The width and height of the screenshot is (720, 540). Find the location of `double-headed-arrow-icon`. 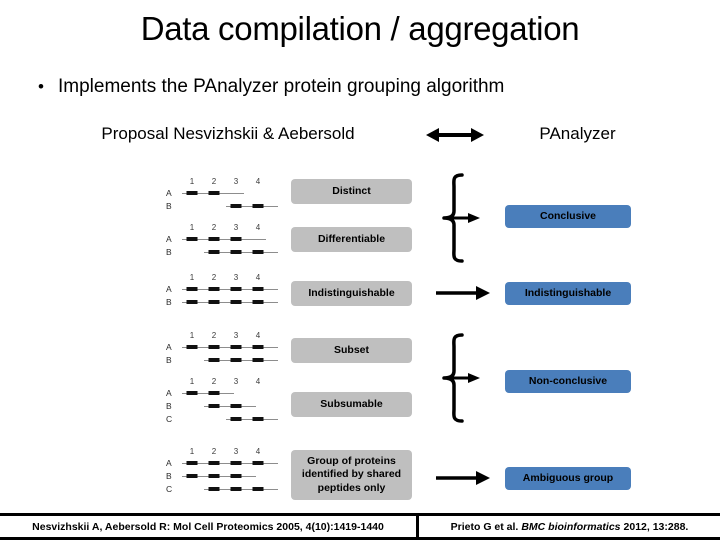

double-headed-arrow-icon is located at coordinates (455, 135).